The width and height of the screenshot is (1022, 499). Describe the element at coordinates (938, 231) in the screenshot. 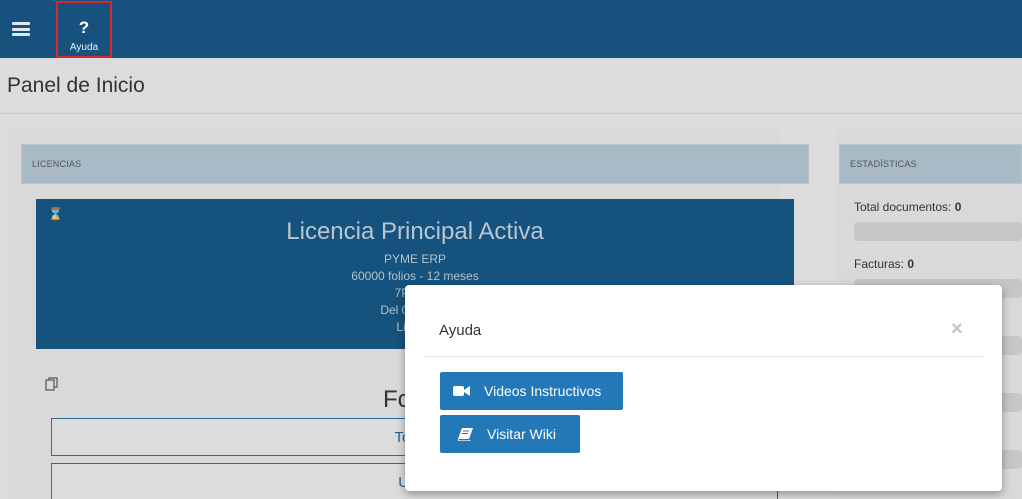

I see `stat-progress-bar` at that location.